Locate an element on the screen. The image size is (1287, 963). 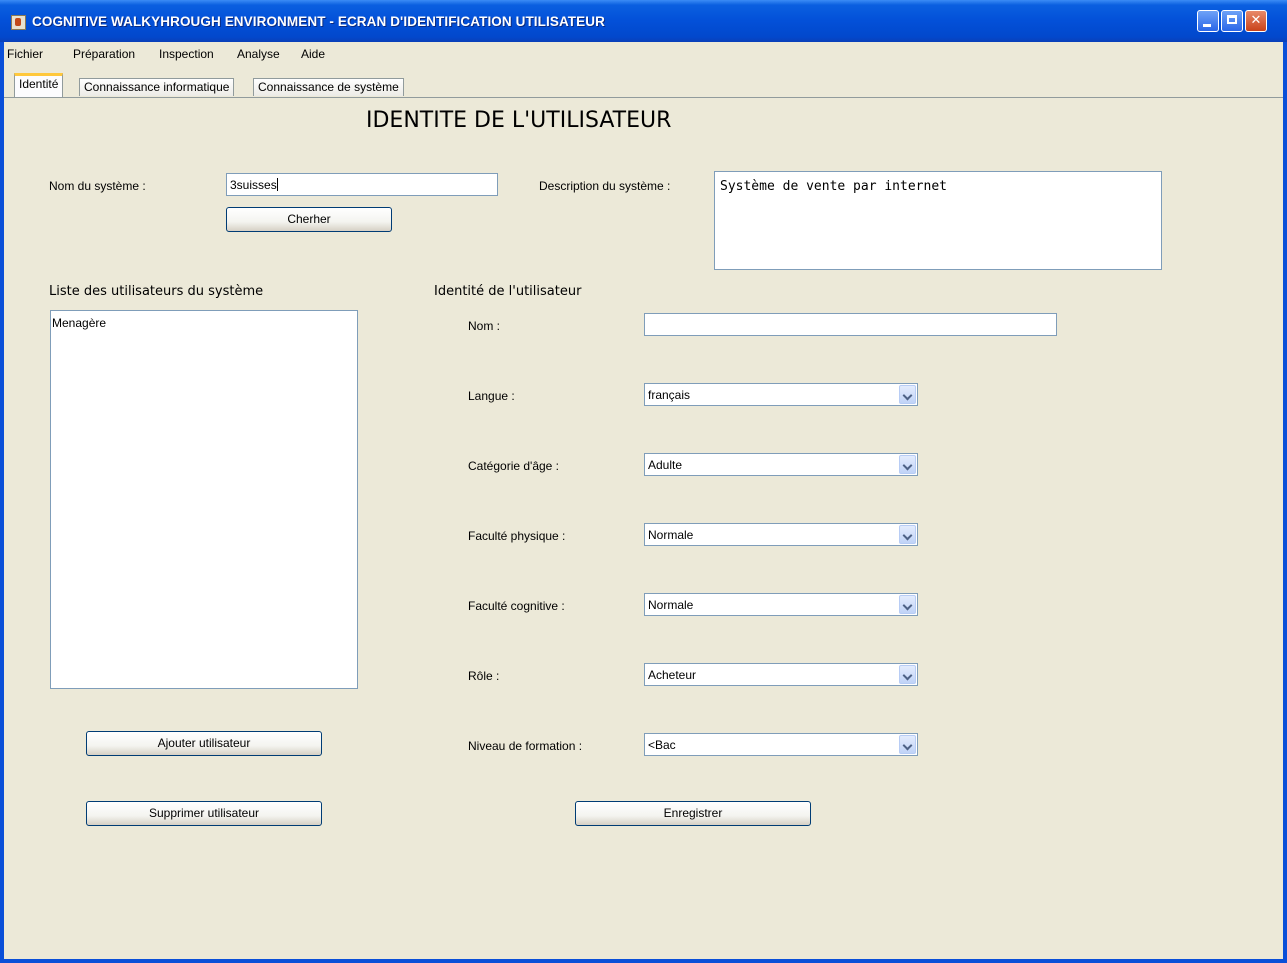
formation-label: Niveau de formation : is located at coordinates (525, 746).